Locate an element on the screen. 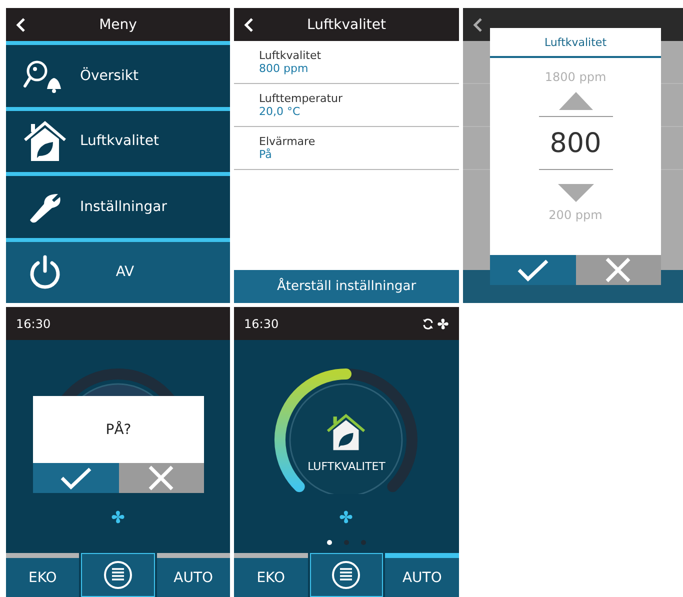 The width and height of the screenshot is (683, 597). upper-value: 1800 ppm is located at coordinates (575, 77).